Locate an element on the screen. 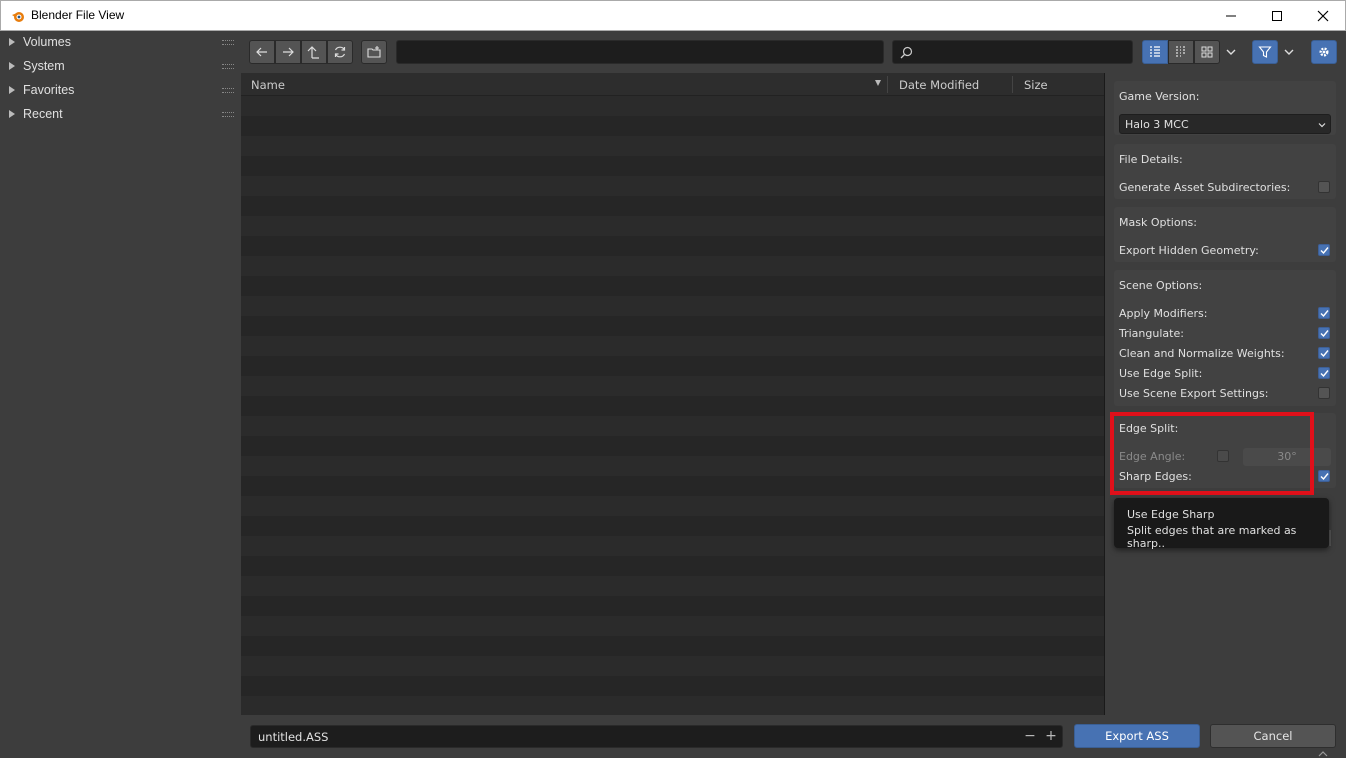 The height and width of the screenshot is (758, 1346). sort-descending-icon is located at coordinates (878, 83).